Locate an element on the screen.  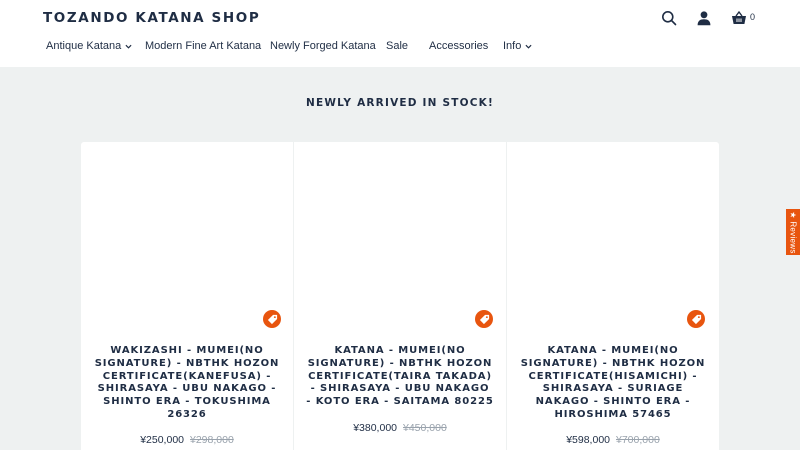
product-price: ¥250,000 is located at coordinates (162, 440).